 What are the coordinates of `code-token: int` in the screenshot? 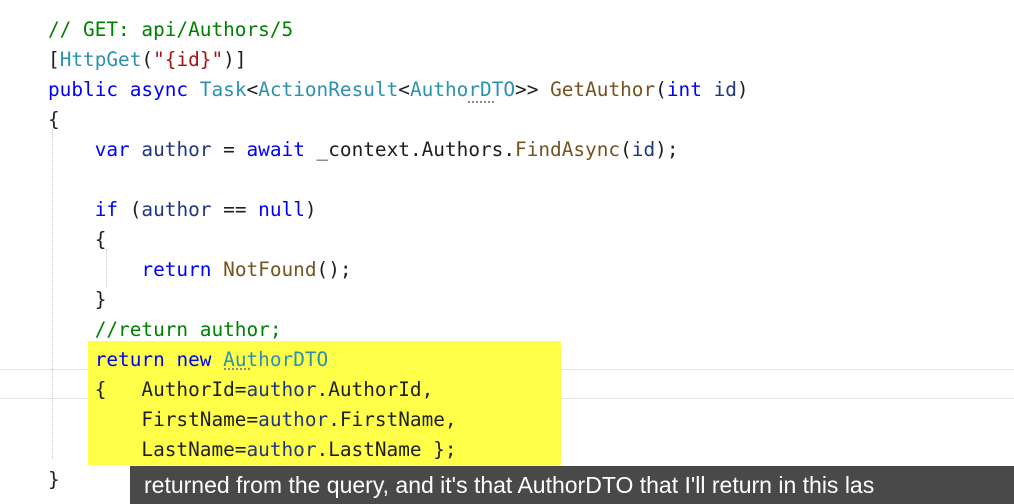 It's located at (684, 89).